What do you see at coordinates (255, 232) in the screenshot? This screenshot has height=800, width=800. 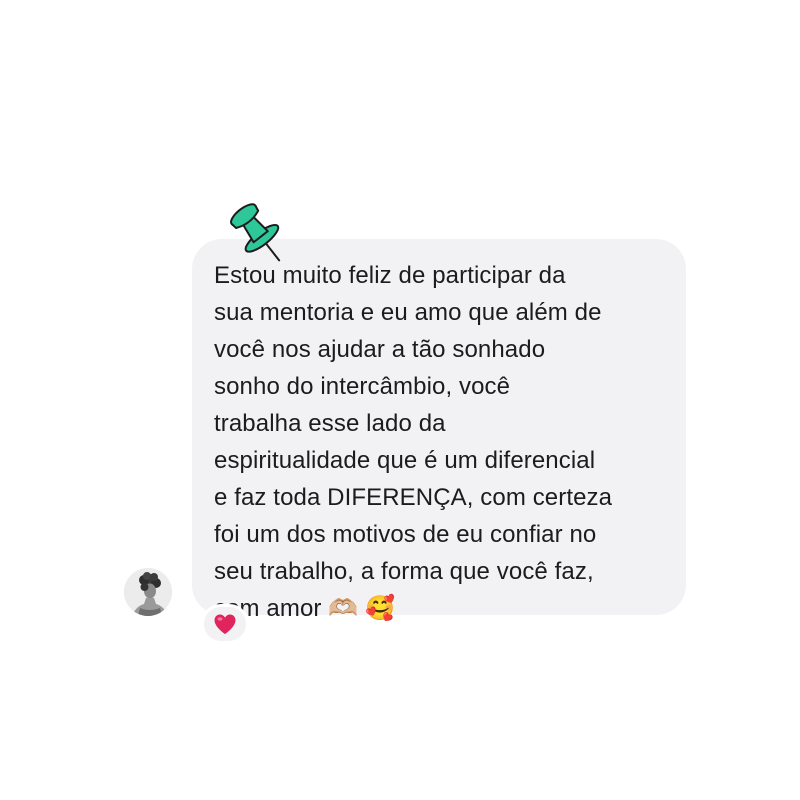 I see `pushpin-icon` at bounding box center [255, 232].